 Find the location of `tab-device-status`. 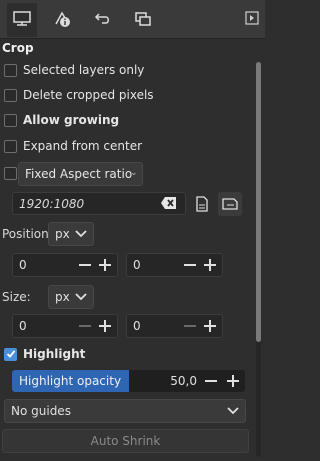

tab-device-status is located at coordinates (62, 19).